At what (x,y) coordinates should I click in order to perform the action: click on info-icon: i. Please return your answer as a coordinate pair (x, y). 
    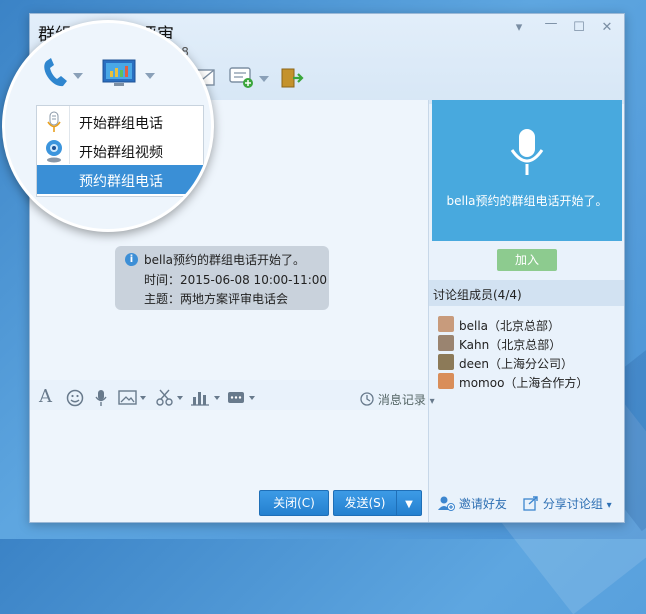
    Looking at the image, I should click on (131, 259).